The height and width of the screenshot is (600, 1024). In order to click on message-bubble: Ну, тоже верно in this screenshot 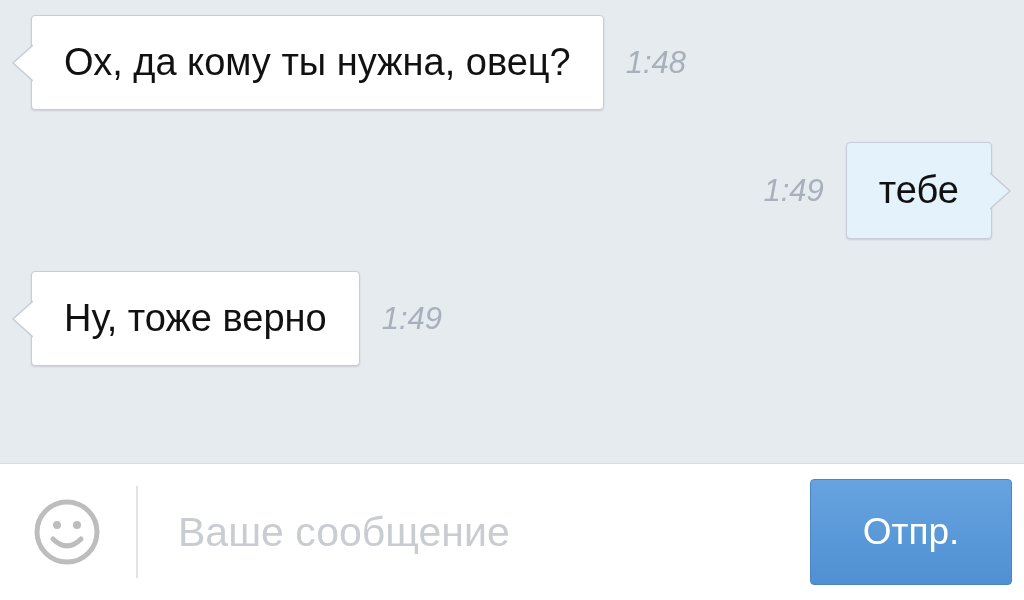, I will do `click(195, 318)`.